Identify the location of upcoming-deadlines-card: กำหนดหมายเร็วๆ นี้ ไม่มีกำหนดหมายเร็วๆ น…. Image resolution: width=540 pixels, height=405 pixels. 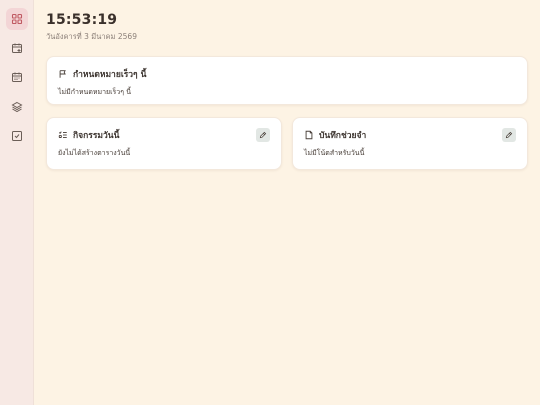
(287, 80).